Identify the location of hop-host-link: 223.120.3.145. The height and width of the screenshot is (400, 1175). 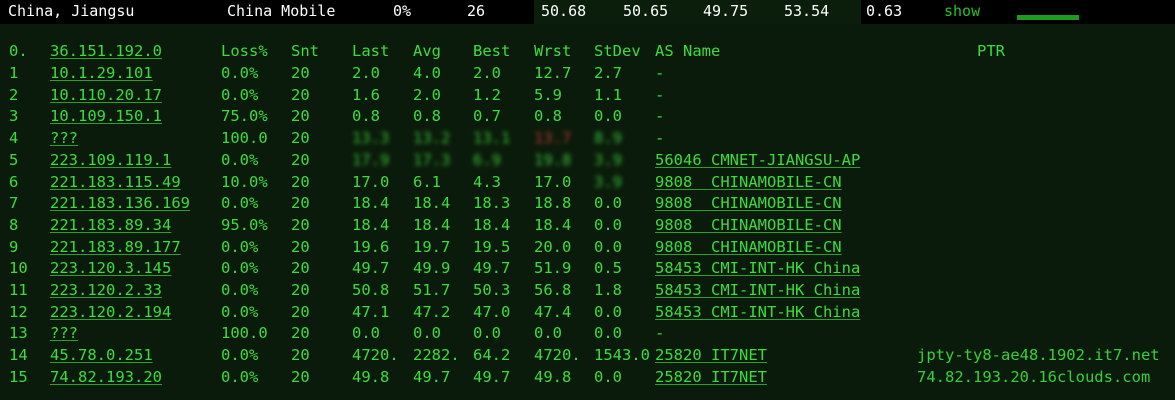
(110, 268).